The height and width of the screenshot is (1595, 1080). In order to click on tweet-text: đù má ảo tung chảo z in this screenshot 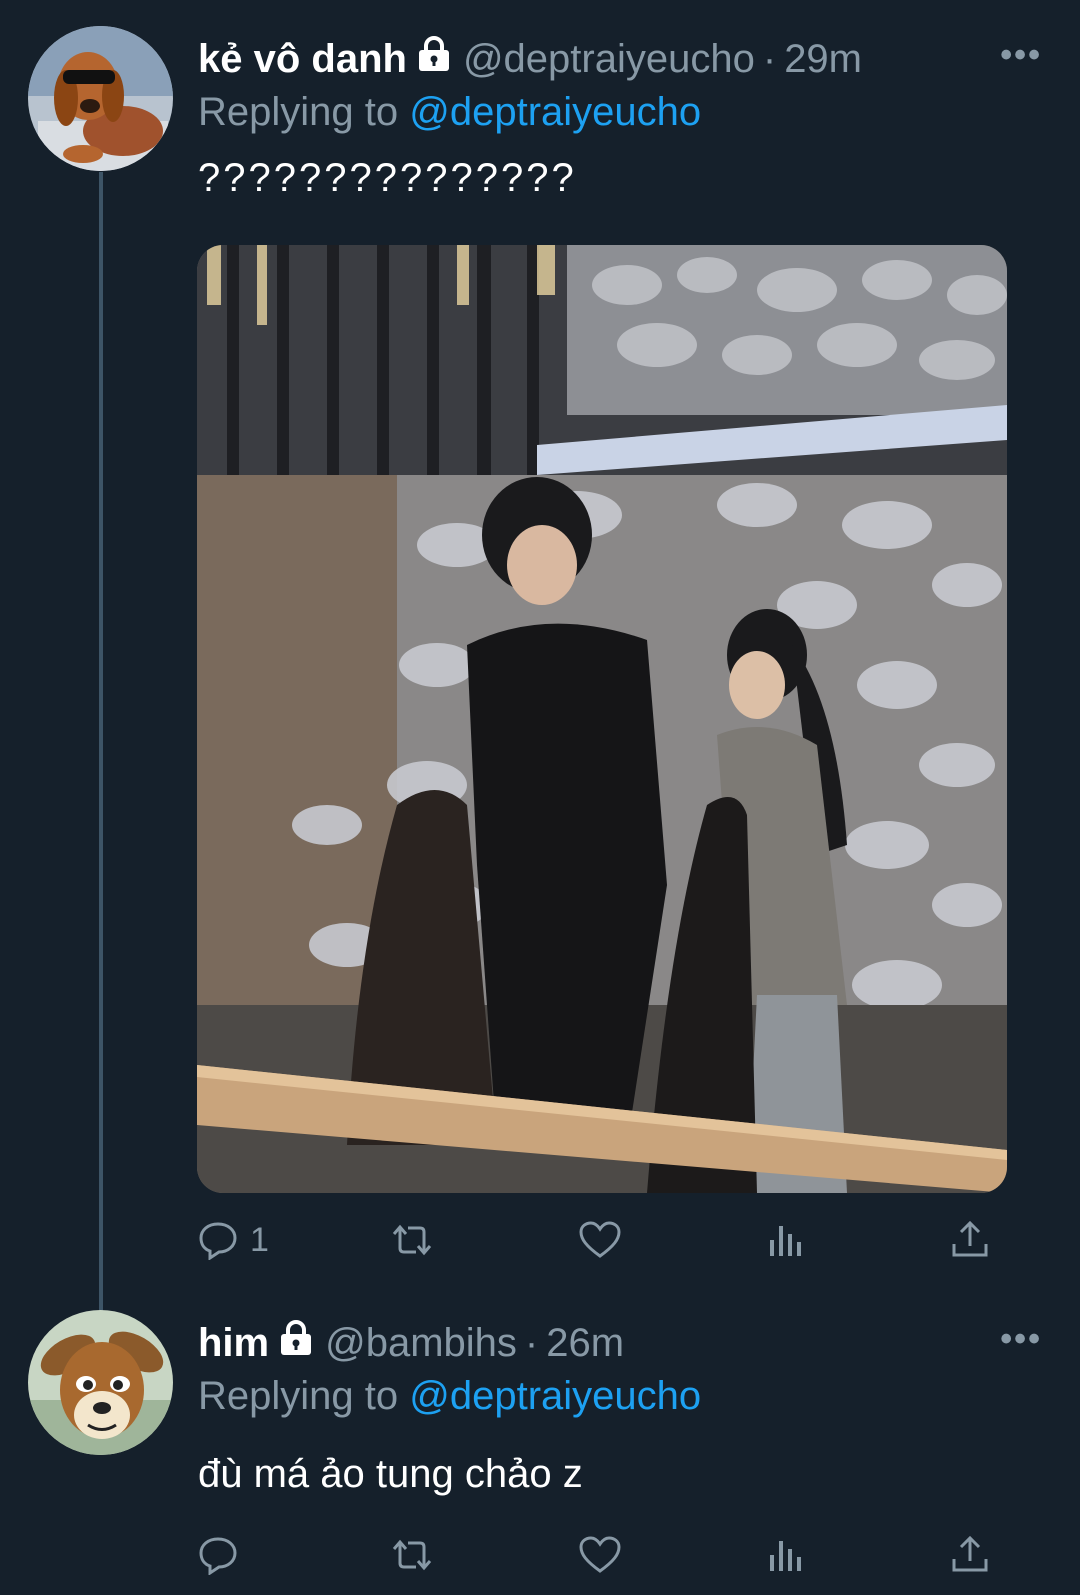, I will do `click(390, 1474)`.